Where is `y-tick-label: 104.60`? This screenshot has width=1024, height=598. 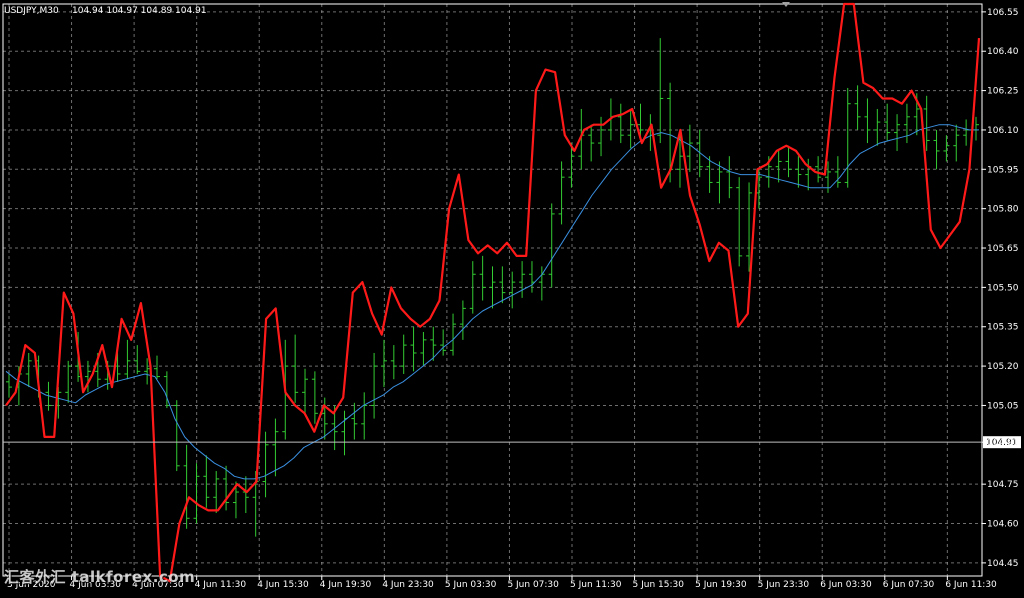
y-tick-label: 104.60 is located at coordinates (1003, 525).